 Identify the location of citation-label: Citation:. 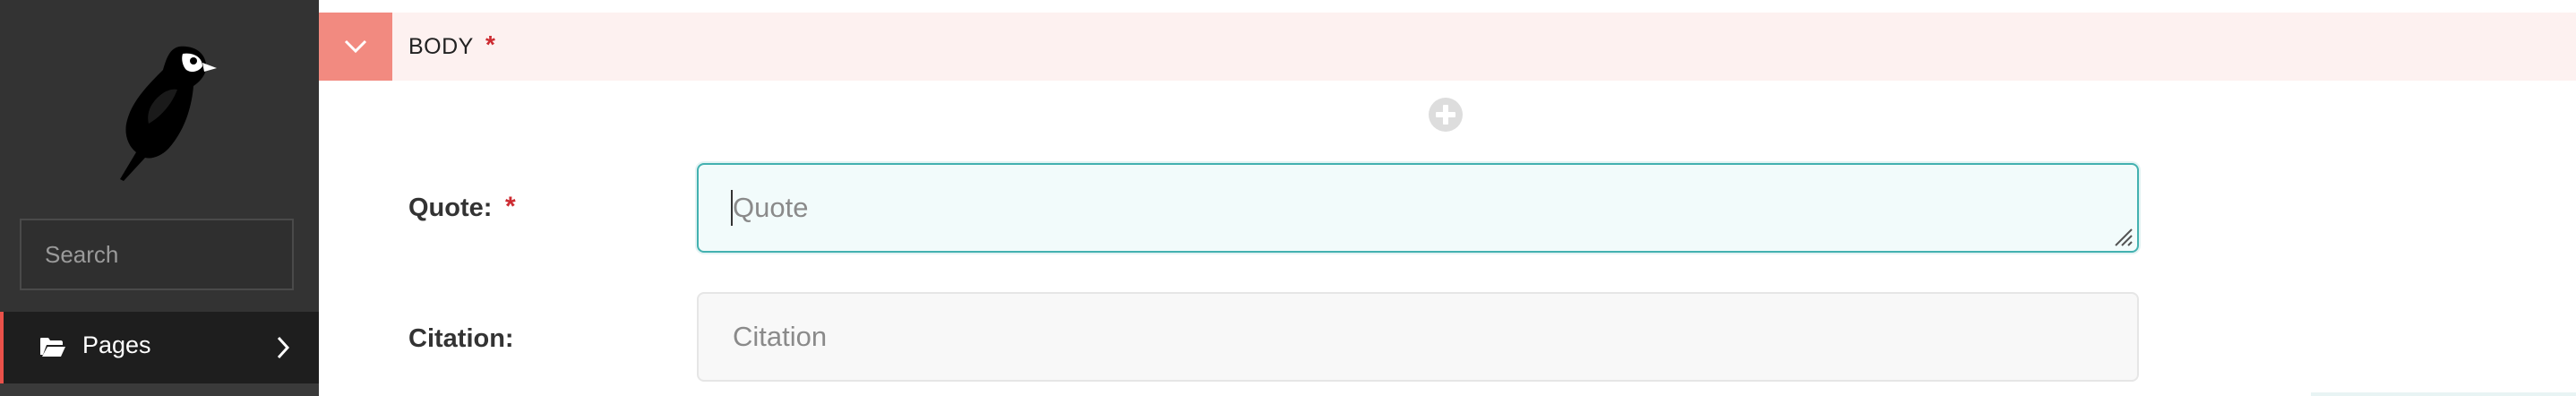
(461, 338).